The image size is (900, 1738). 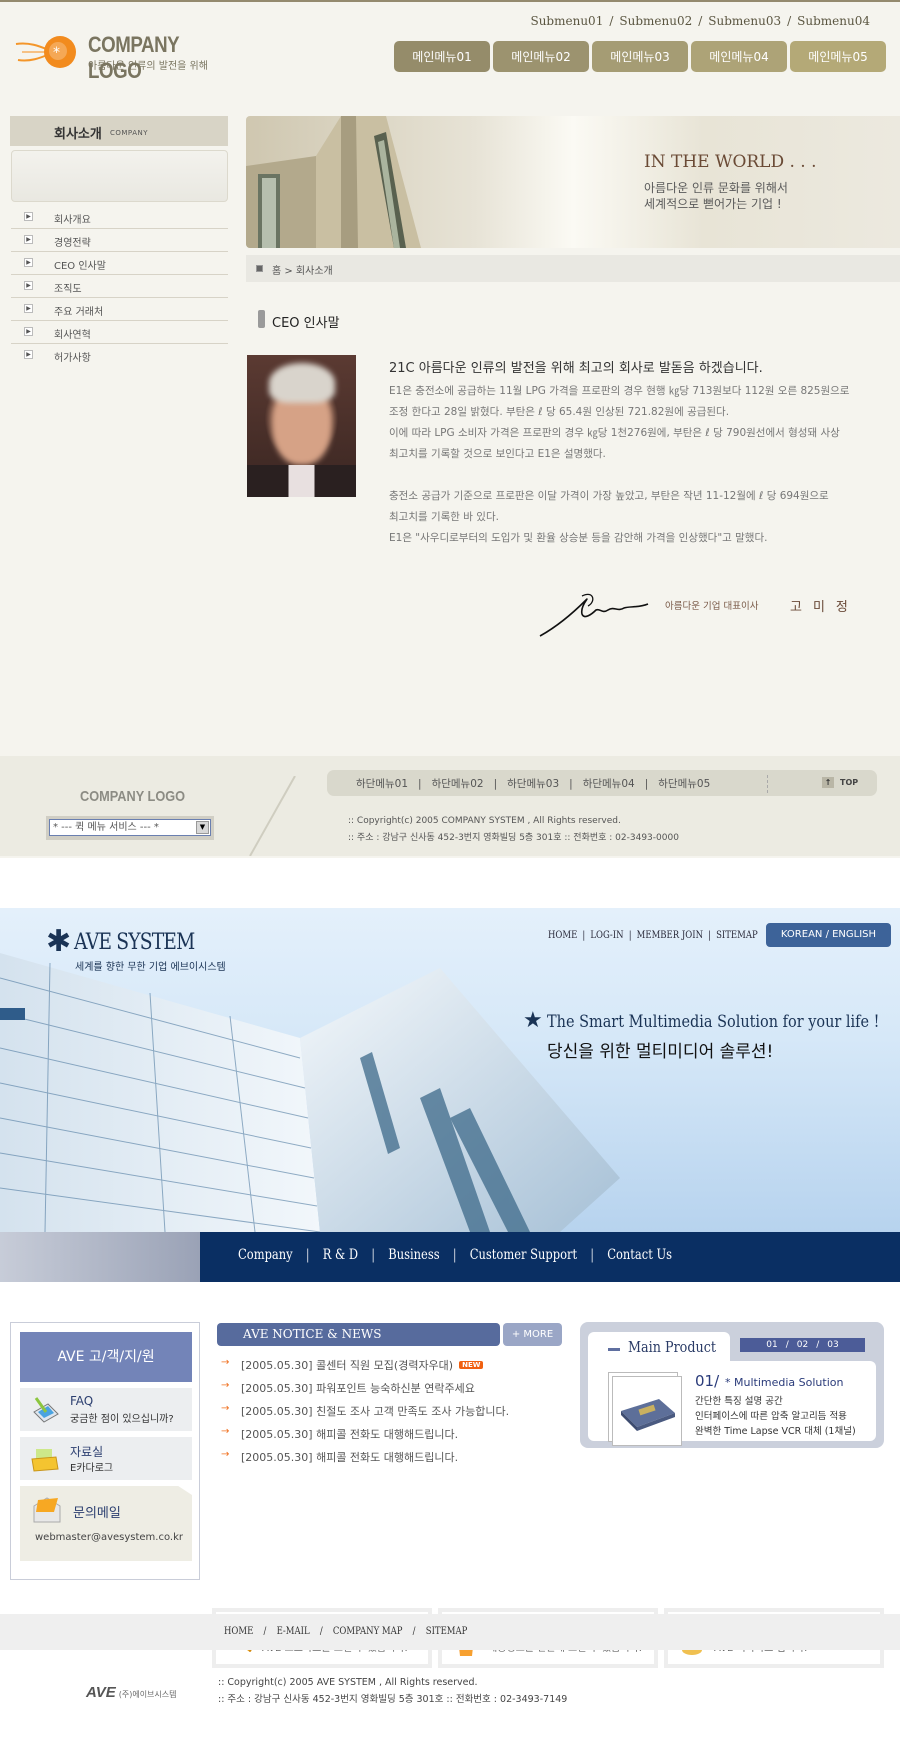 What do you see at coordinates (129, 133) in the screenshot?
I see `sidebar-title-en: COMPANY` at bounding box center [129, 133].